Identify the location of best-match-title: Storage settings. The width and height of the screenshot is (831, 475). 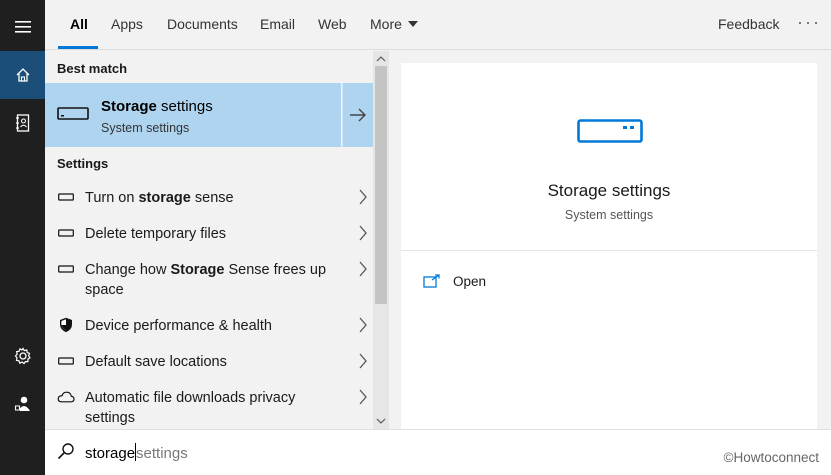
(157, 106).